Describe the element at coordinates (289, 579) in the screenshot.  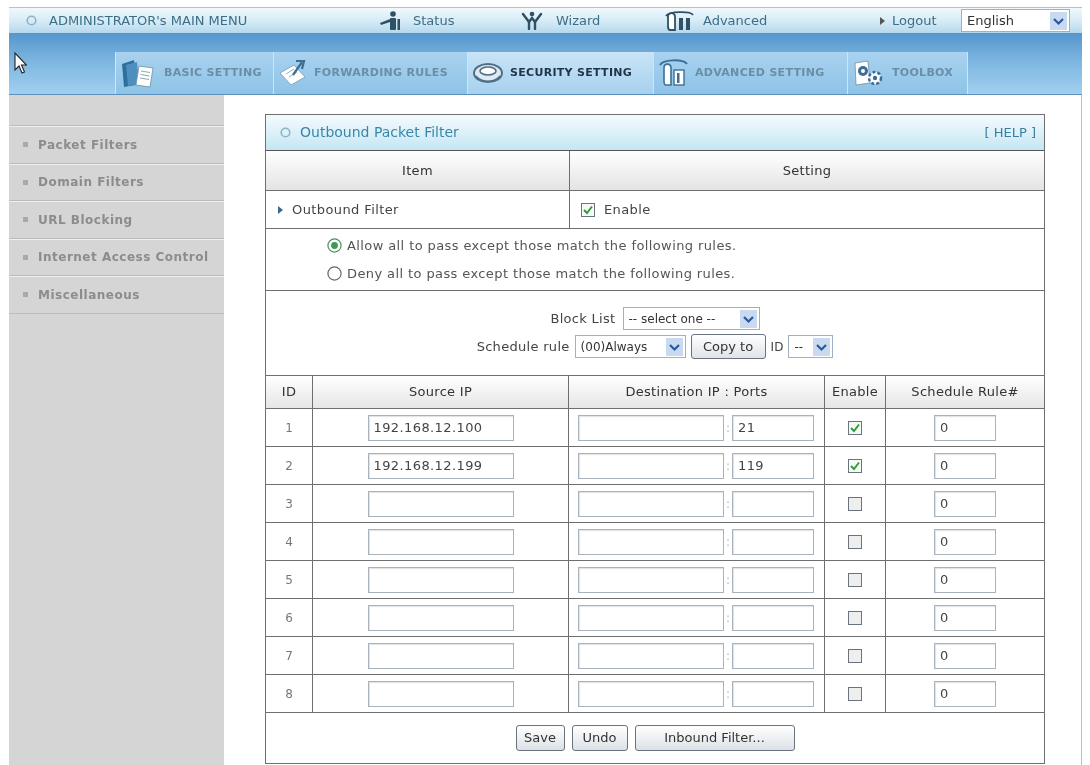
I see `rule-id-cell: 5` at that location.